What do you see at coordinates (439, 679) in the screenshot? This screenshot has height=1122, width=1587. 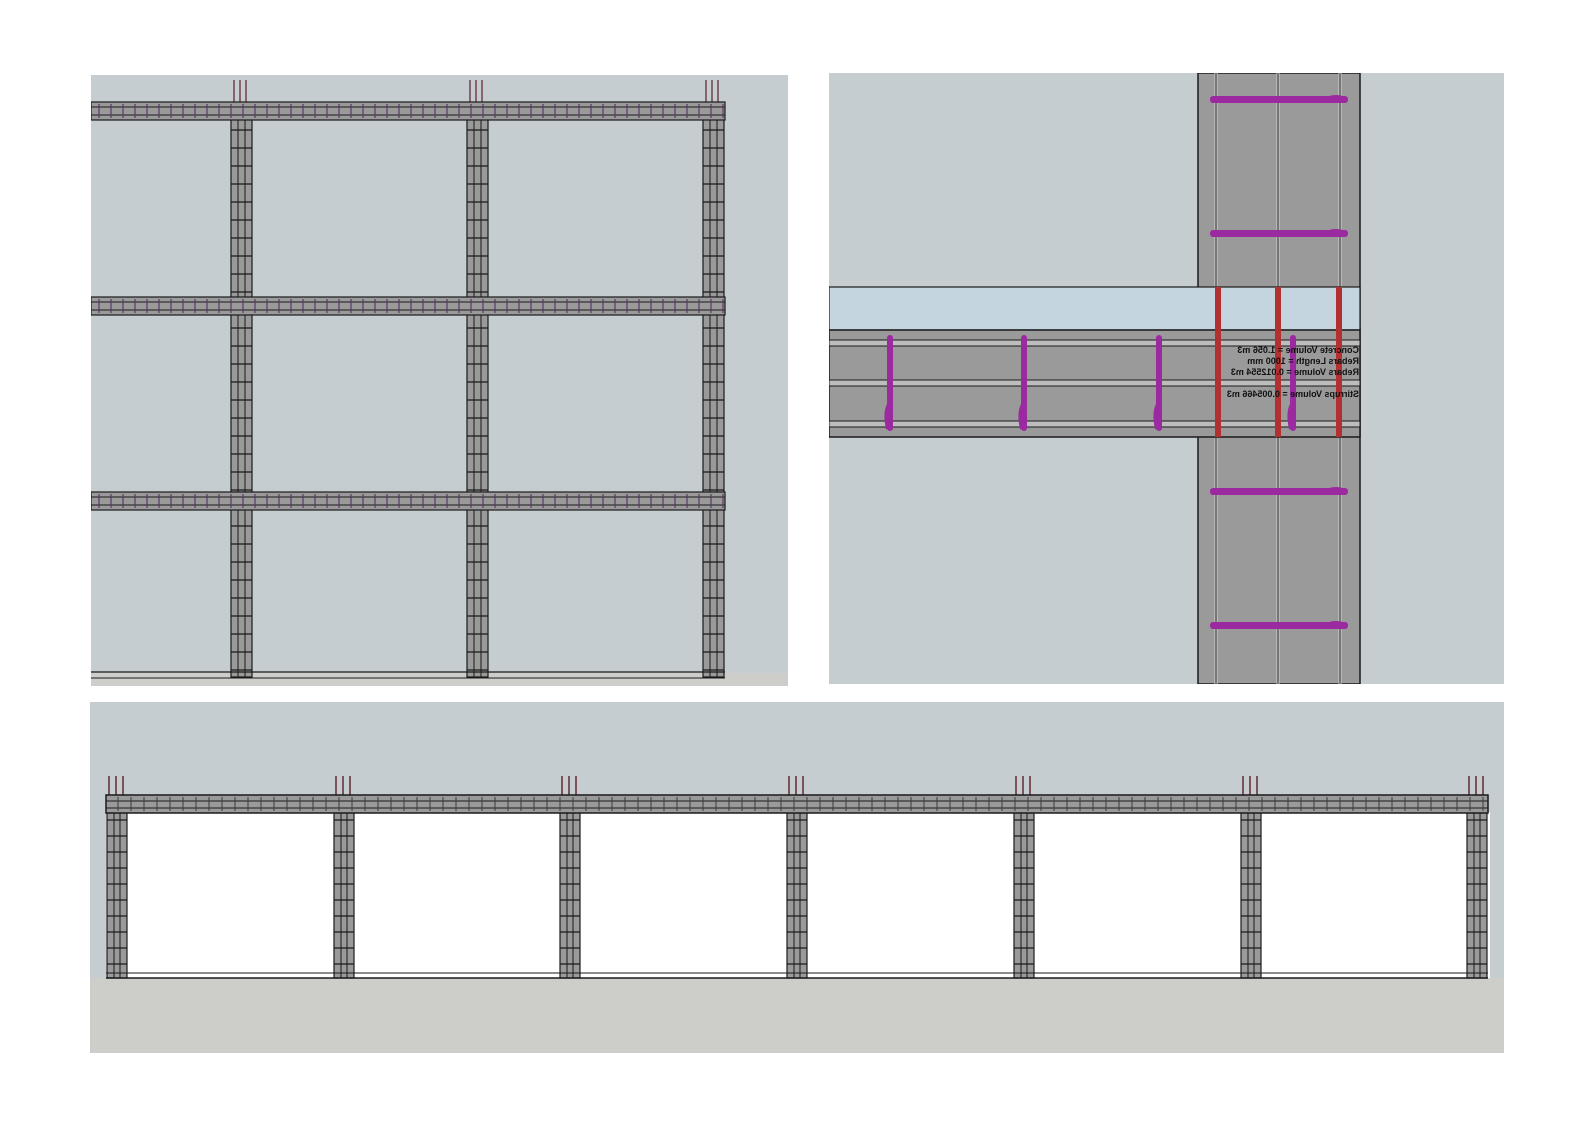 I see `ground-strip` at bounding box center [439, 679].